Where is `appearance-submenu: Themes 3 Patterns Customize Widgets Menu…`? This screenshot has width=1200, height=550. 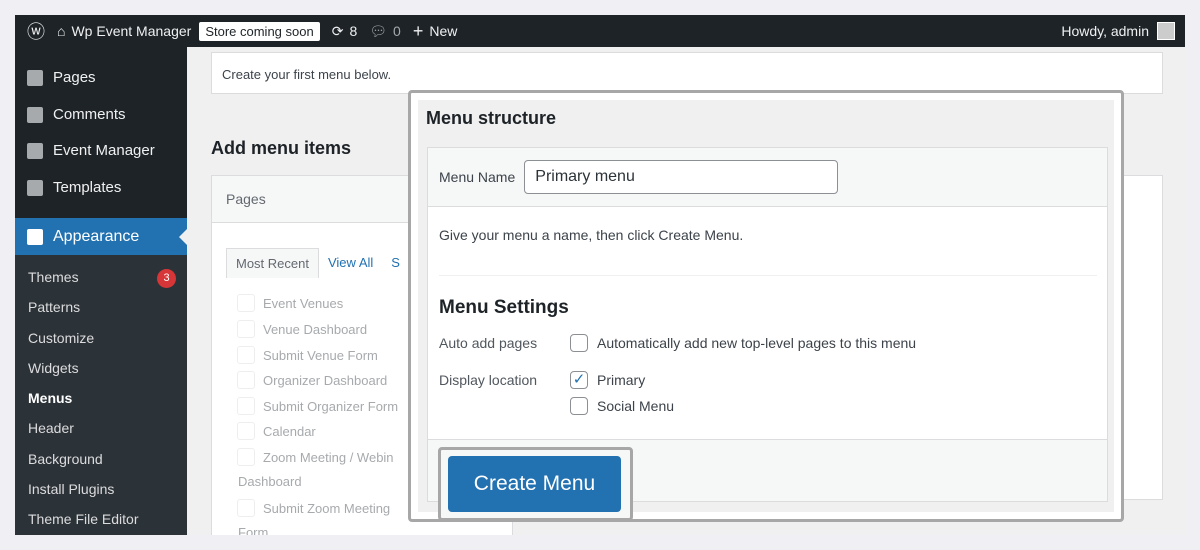 appearance-submenu: Themes 3 Patterns Customize Widgets Menu… is located at coordinates (101, 395).